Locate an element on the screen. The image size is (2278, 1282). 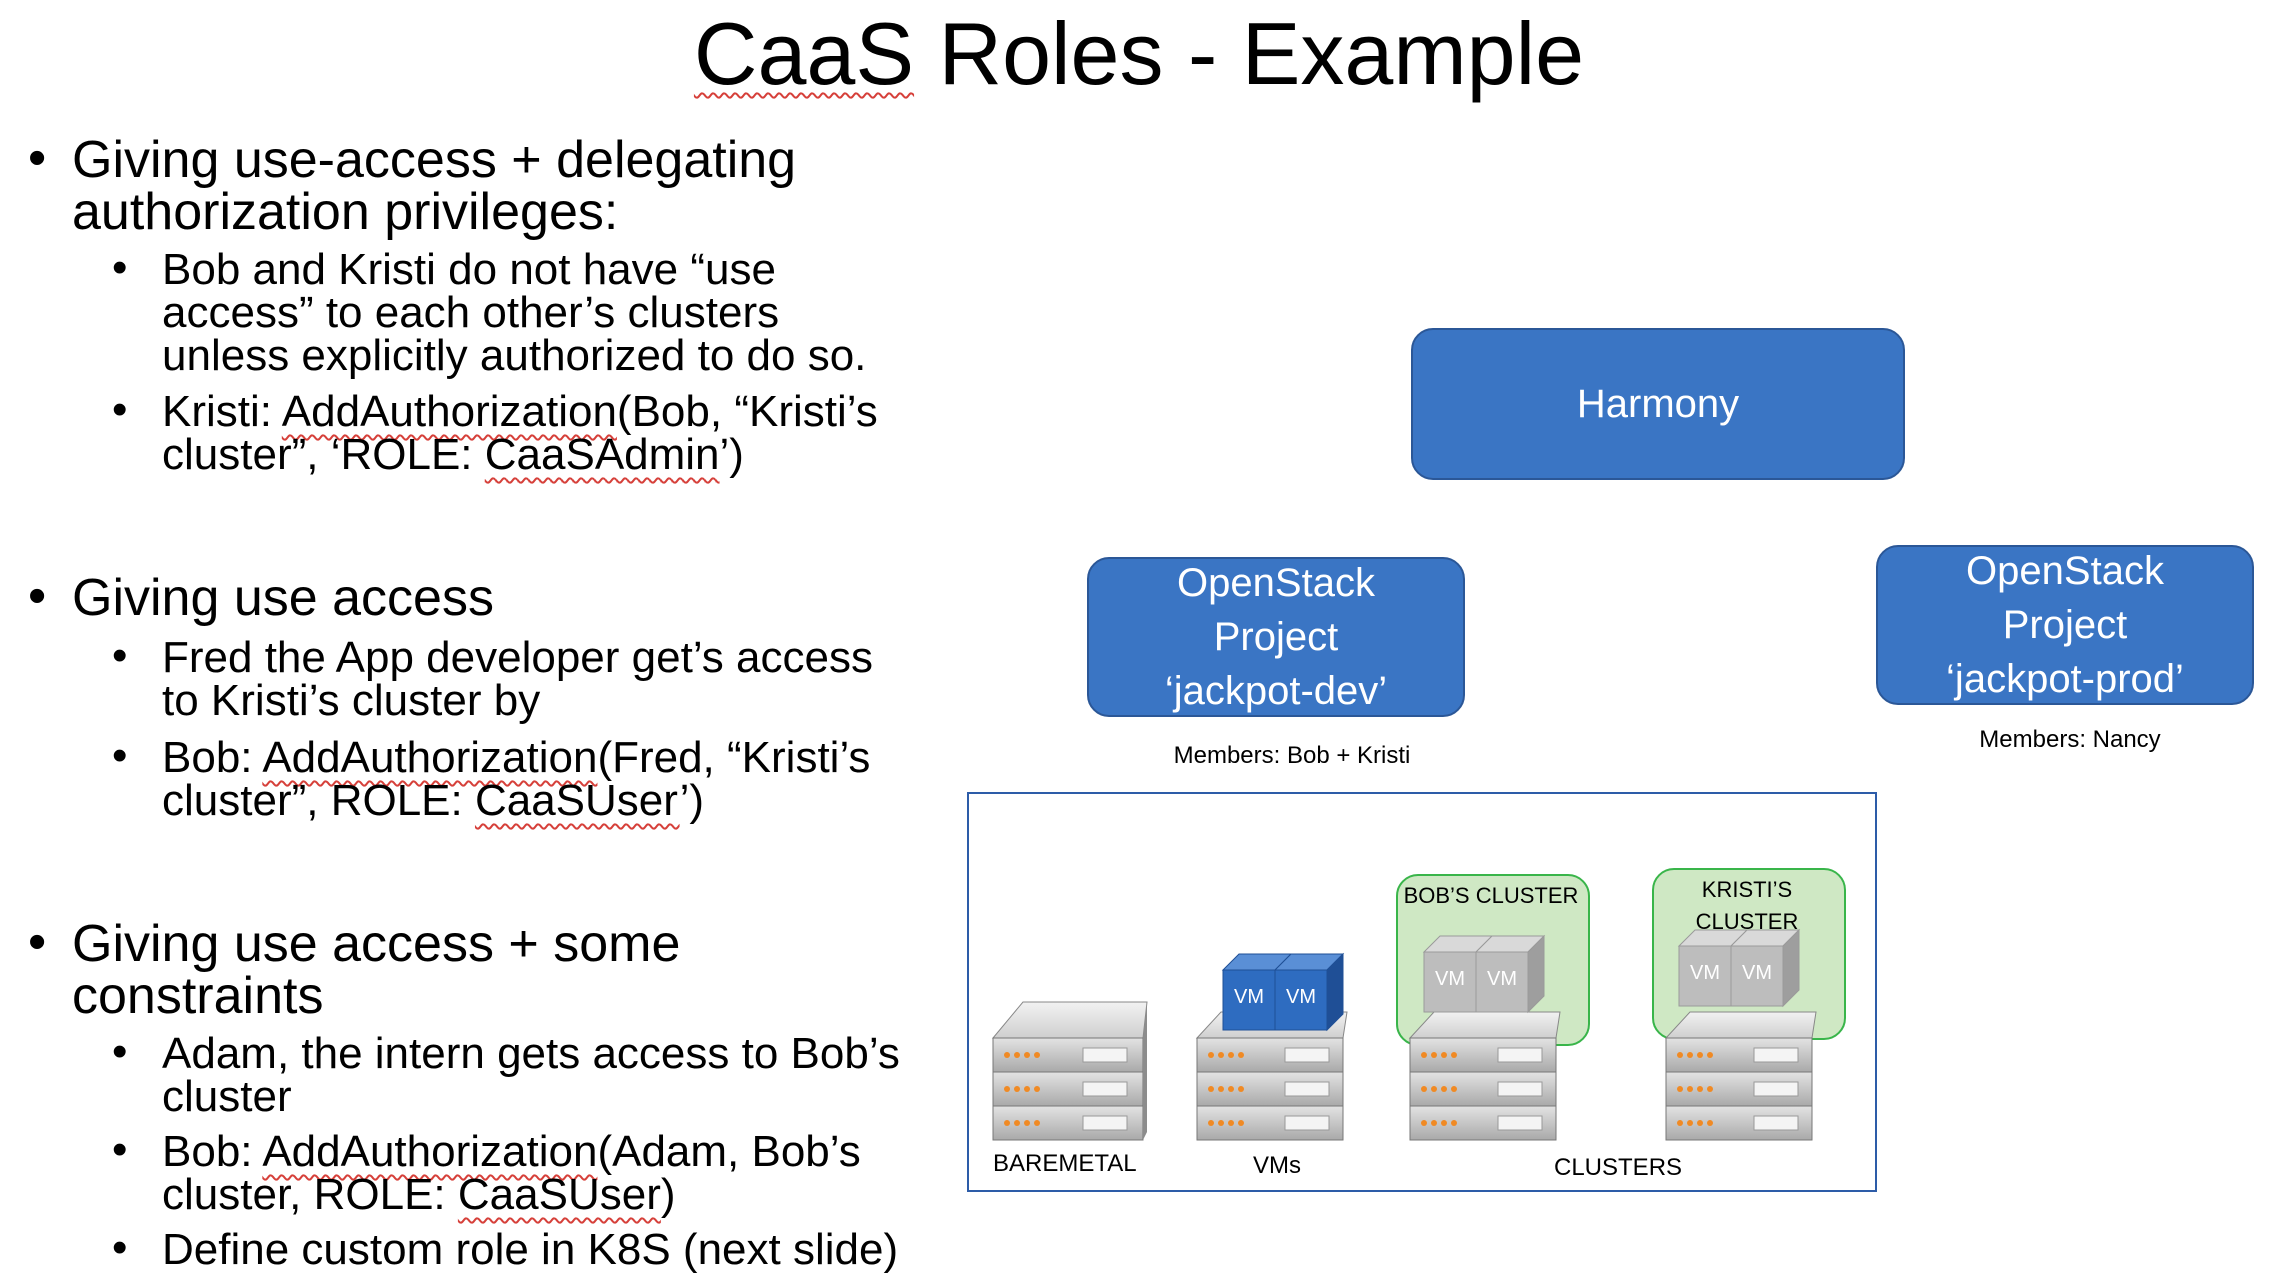
harmony-label: Harmony is located at coordinates (1658, 404).